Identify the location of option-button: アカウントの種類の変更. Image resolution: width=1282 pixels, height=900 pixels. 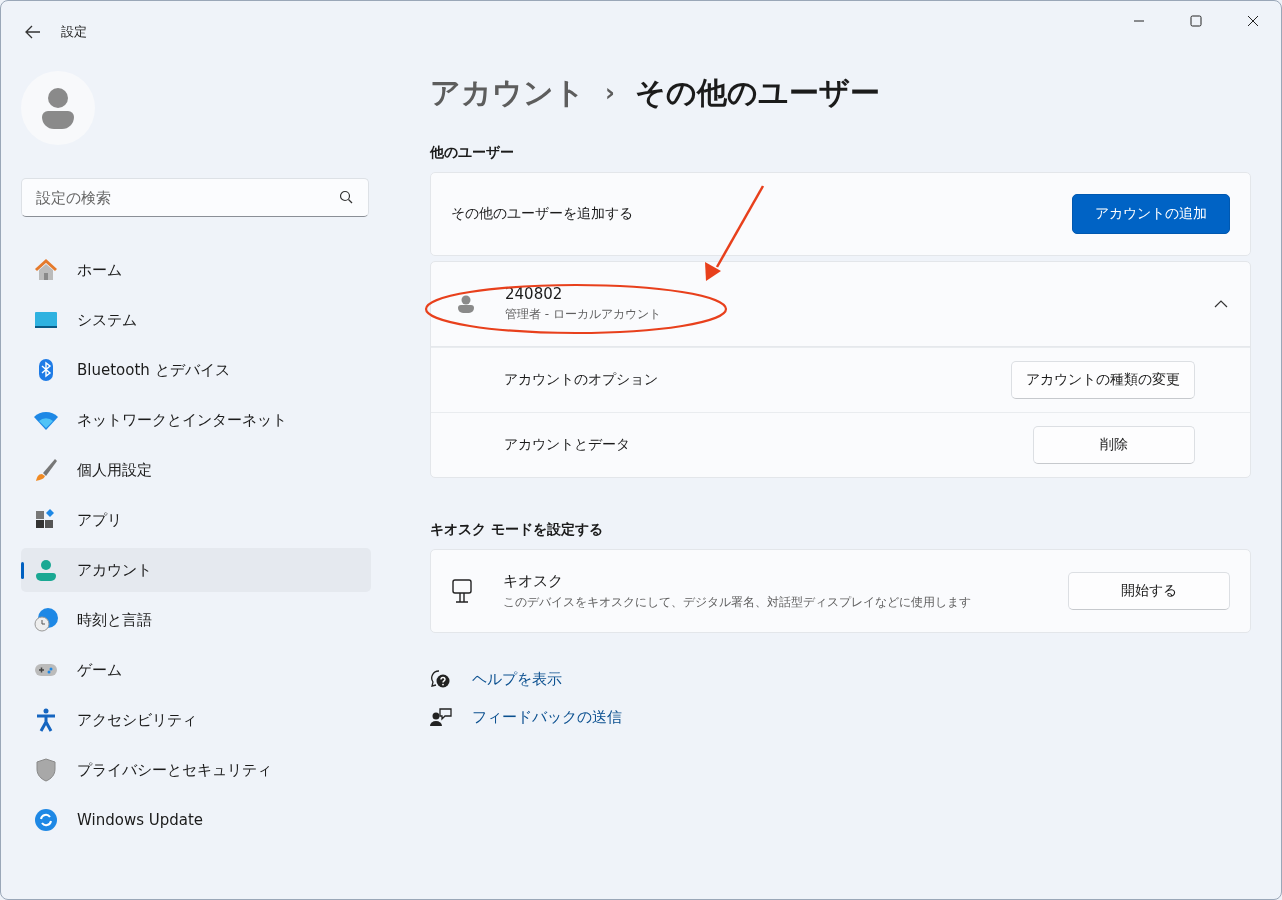
(1103, 380).